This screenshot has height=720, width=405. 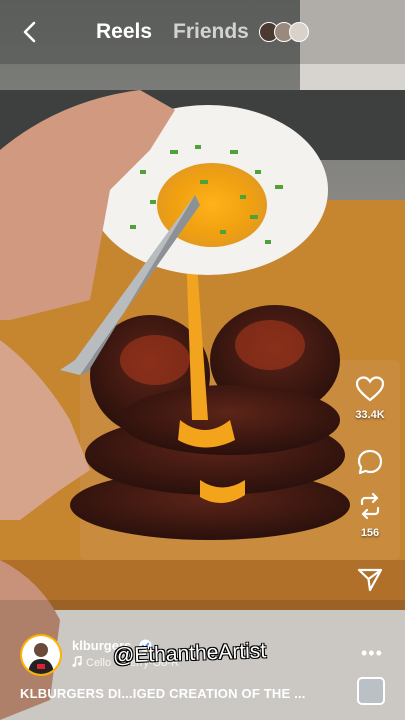 I want to click on avatar-portrait, so click(x=41, y=658).